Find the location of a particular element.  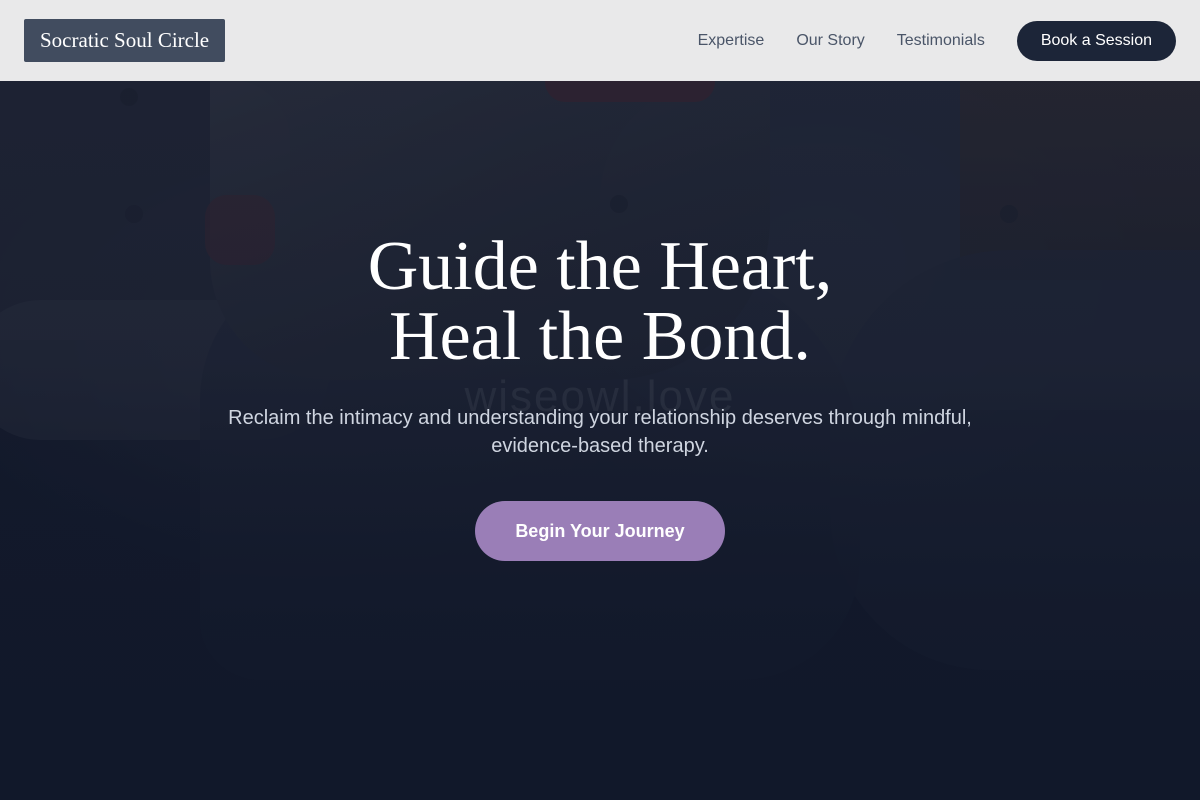

nav-link-testimonials: Testimonials is located at coordinates (941, 41).